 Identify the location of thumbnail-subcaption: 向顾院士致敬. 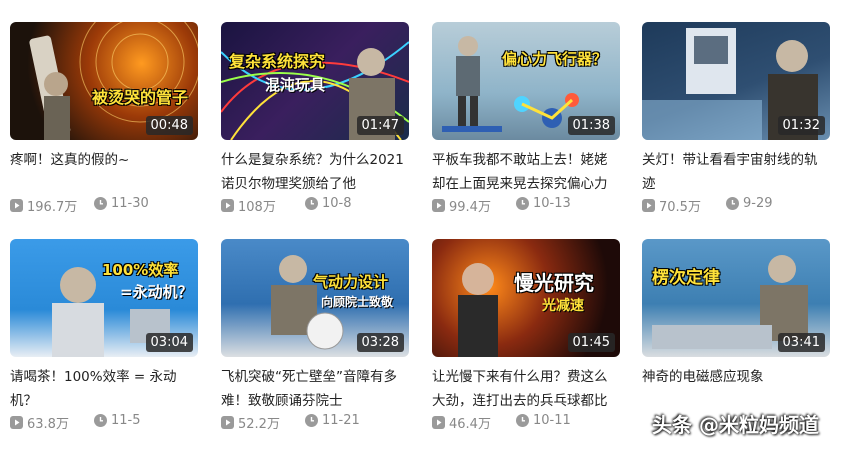
(357, 302).